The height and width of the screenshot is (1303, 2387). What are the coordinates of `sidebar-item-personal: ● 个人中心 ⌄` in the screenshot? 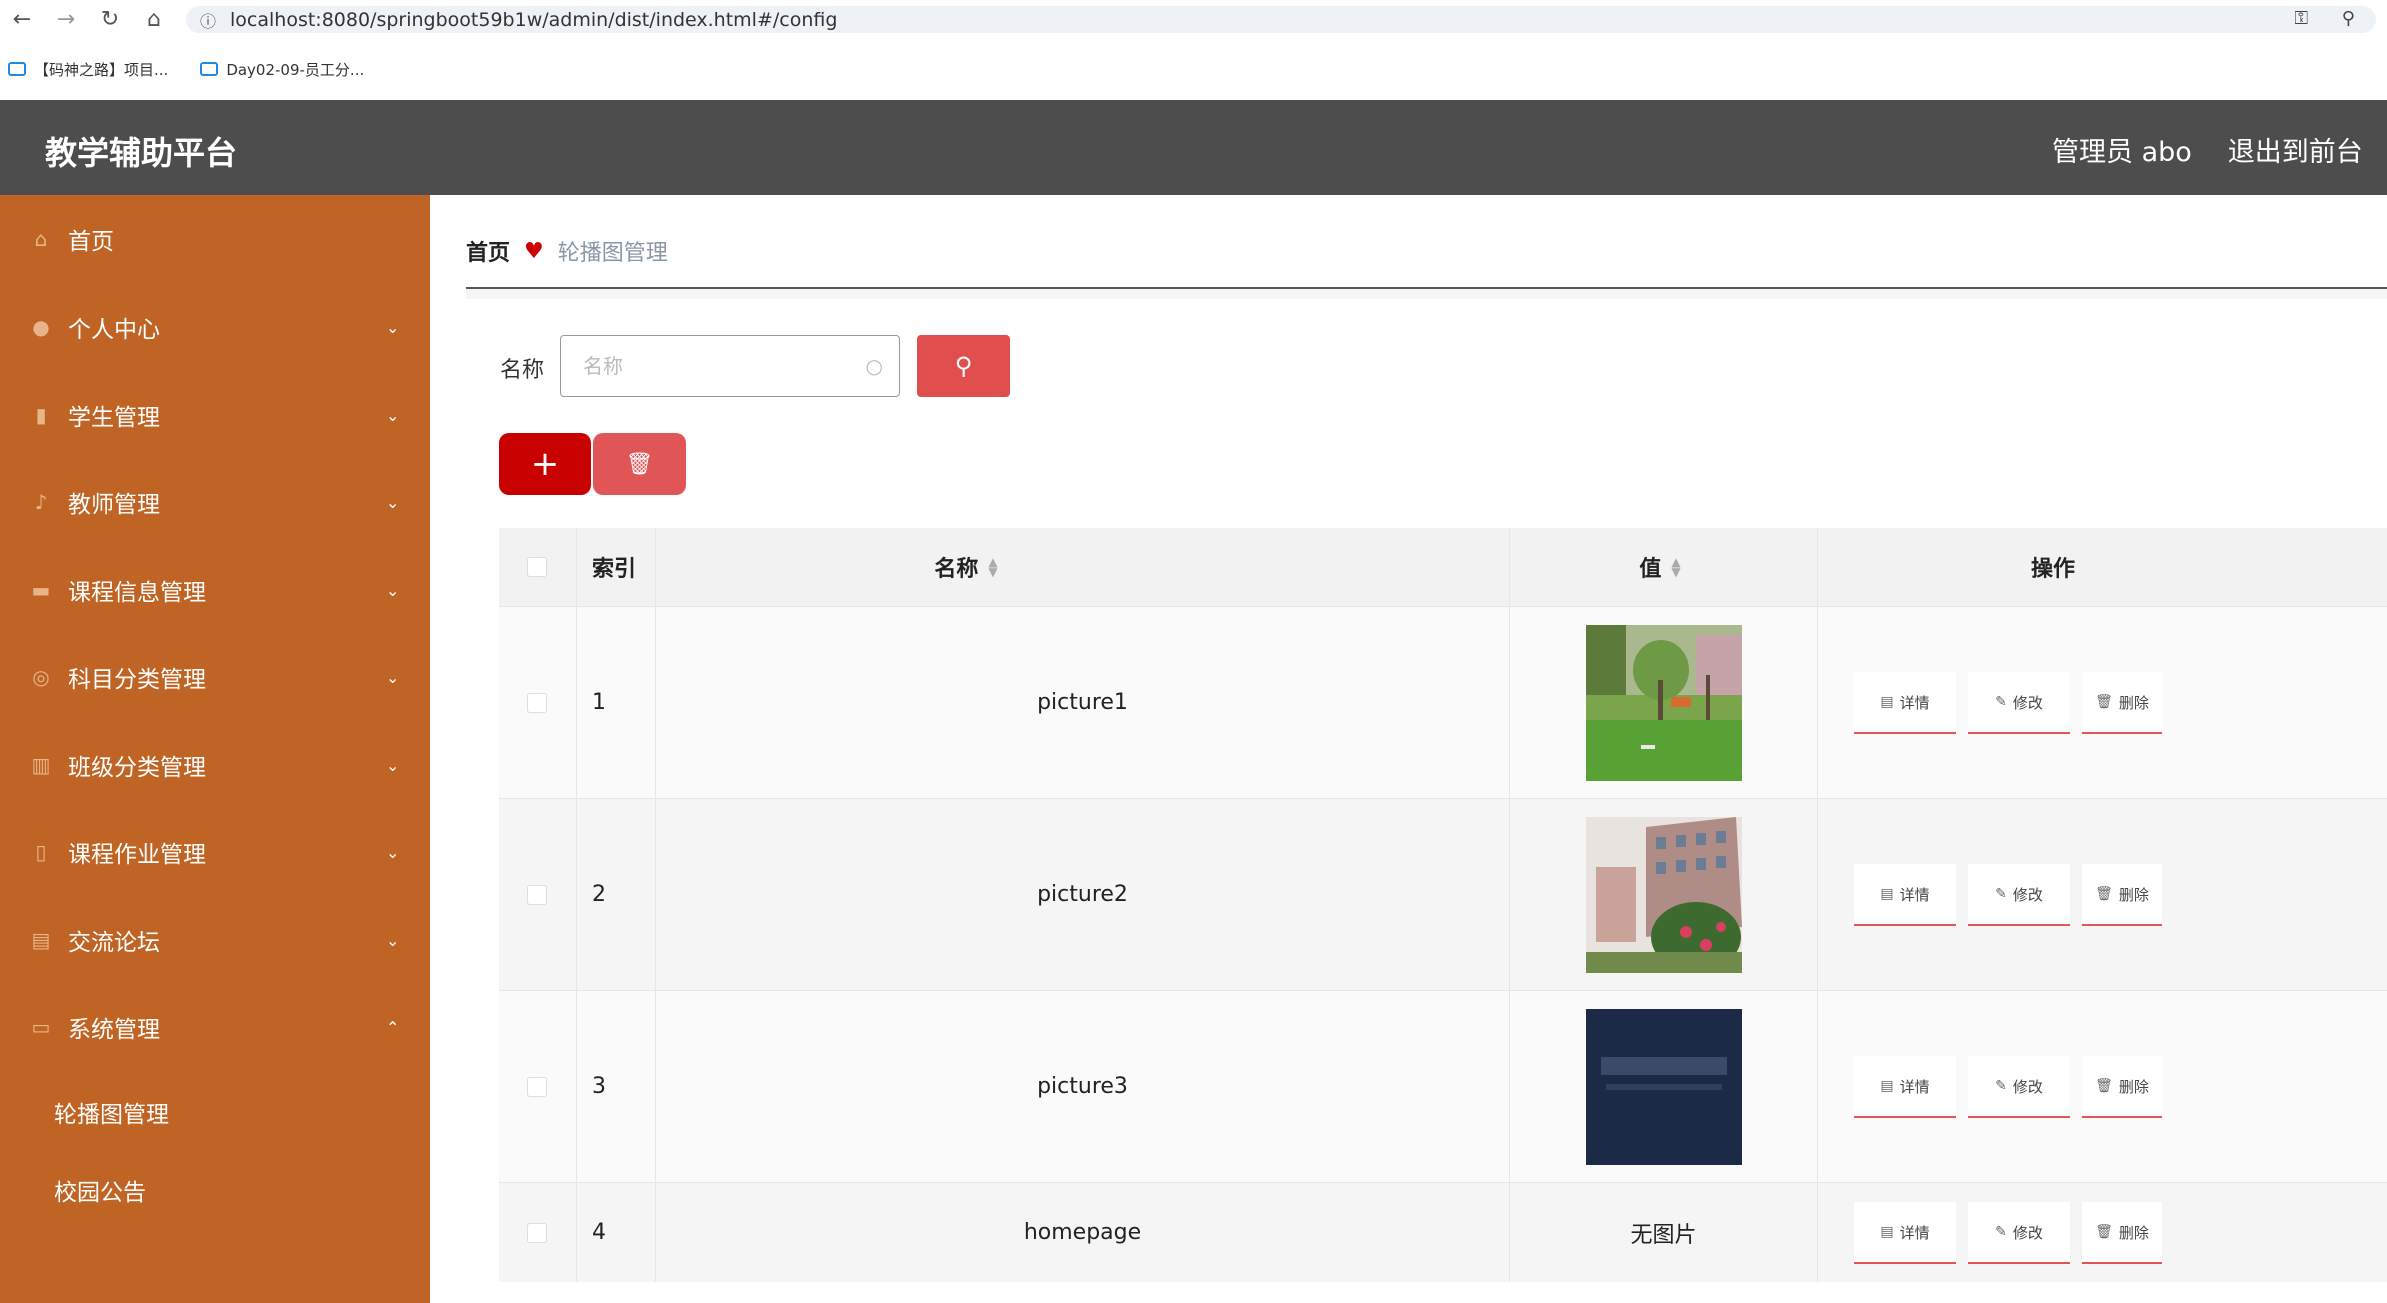 It's located at (215, 327).